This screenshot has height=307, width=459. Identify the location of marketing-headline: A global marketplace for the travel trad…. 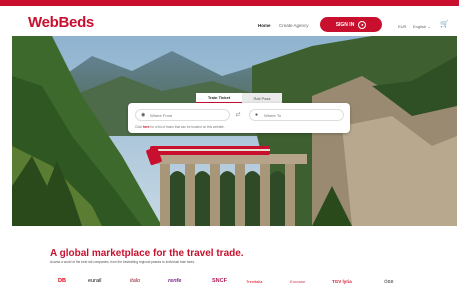
(147, 253).